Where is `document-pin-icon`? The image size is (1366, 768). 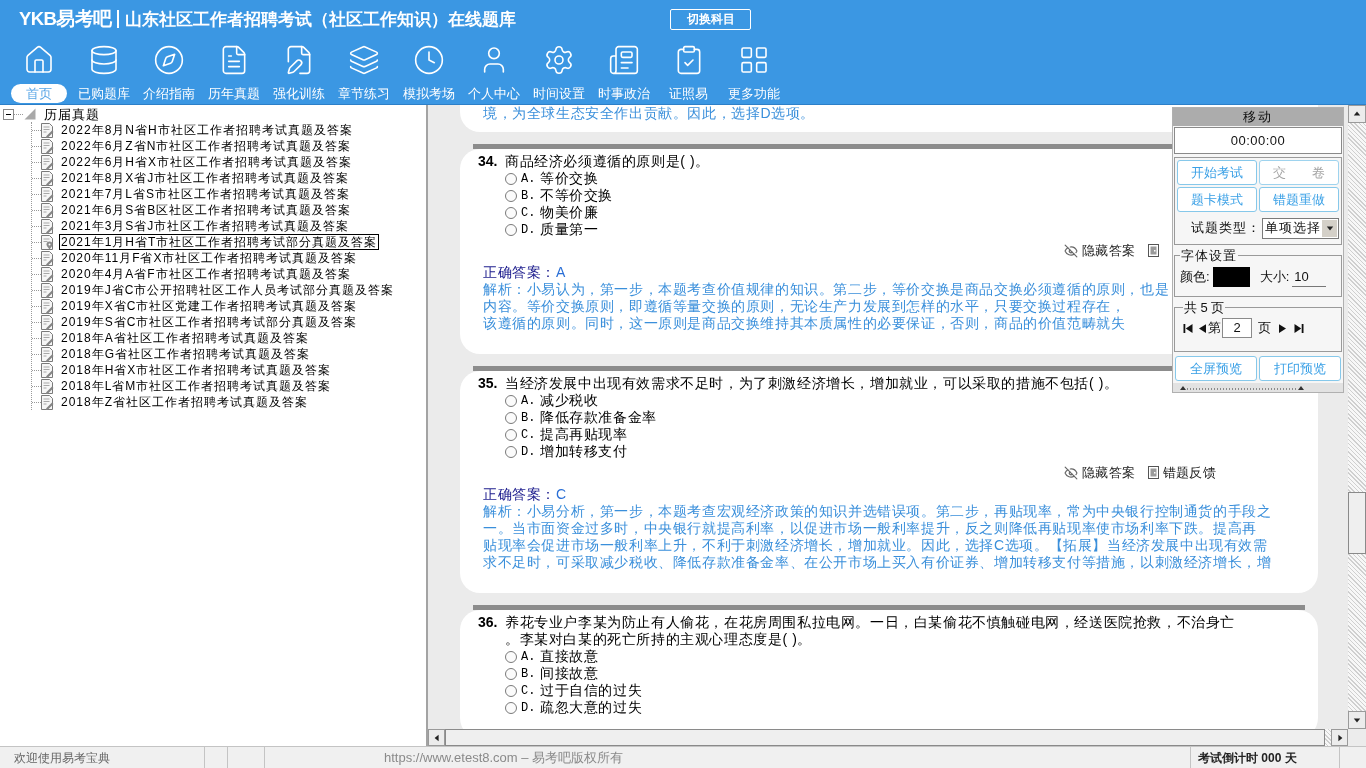 document-pin-icon is located at coordinates (47, 242).